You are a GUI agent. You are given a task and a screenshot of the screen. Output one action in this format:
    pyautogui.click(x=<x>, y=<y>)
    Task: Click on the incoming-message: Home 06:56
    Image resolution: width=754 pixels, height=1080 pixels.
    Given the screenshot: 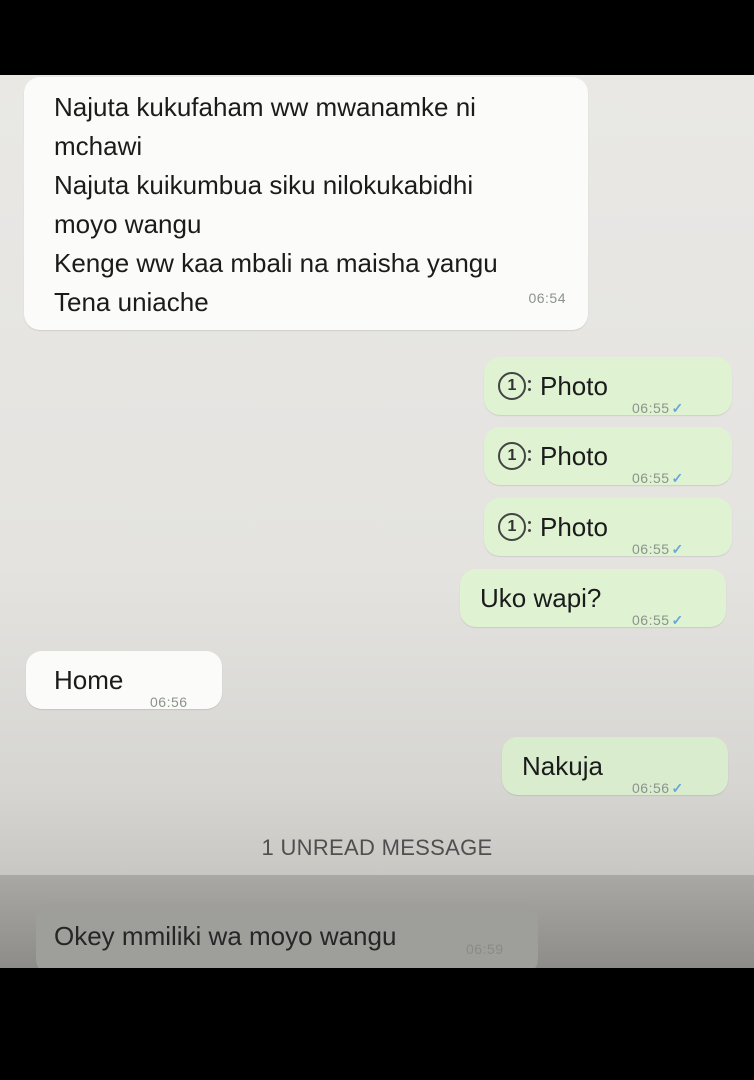 What is the action you would take?
    pyautogui.click(x=124, y=680)
    